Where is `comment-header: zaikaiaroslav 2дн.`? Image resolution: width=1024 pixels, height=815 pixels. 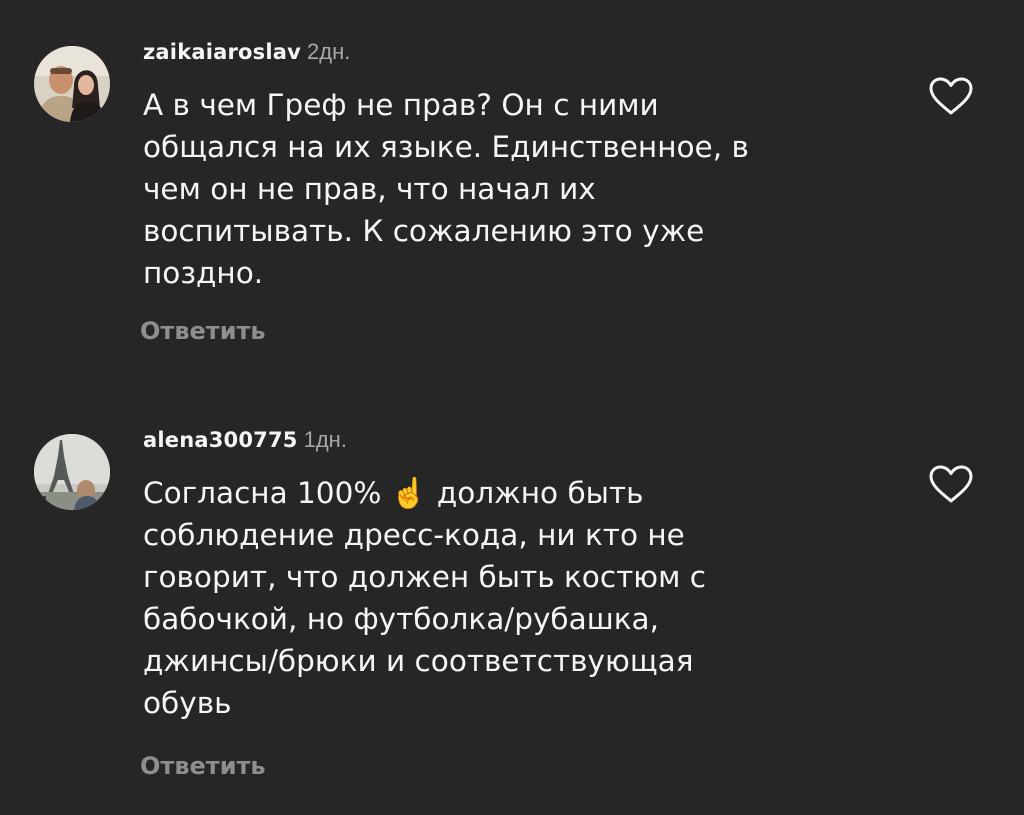
comment-header: zaikaiaroslav 2дн. is located at coordinates (246, 51).